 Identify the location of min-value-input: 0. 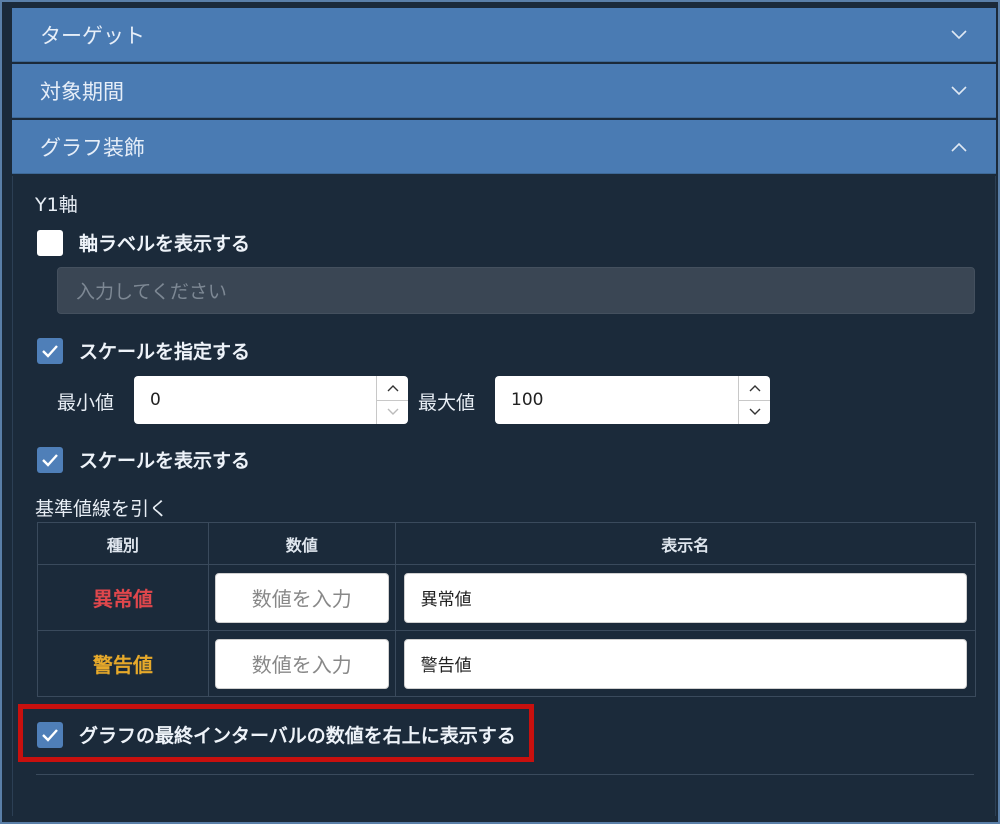
(271, 400).